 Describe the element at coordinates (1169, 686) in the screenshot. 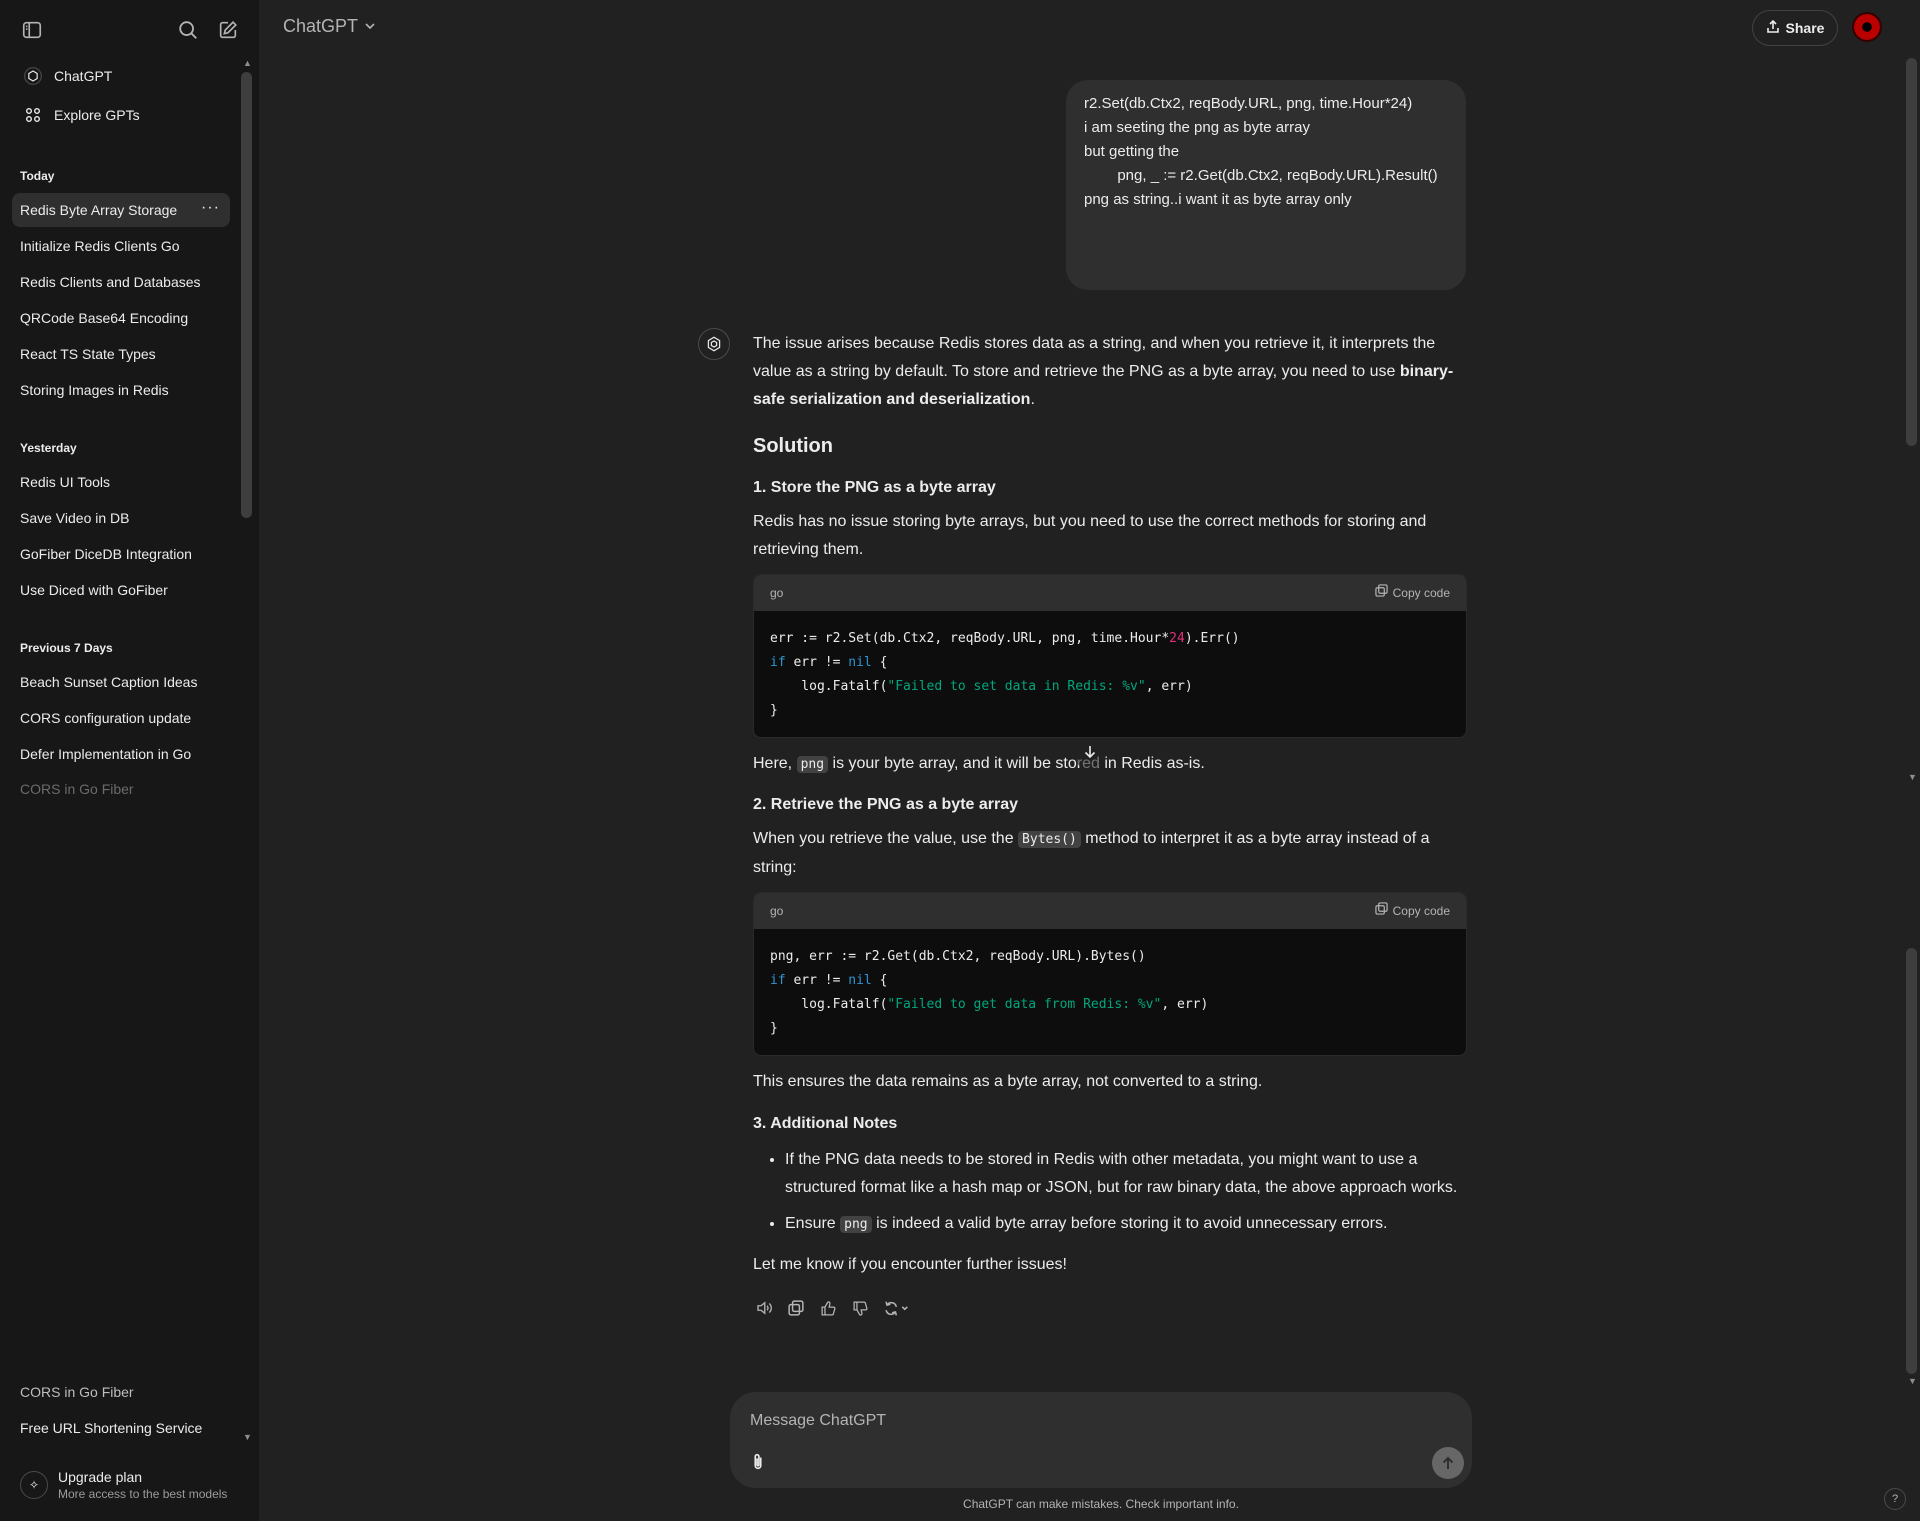

I see `code-token: , err)` at that location.